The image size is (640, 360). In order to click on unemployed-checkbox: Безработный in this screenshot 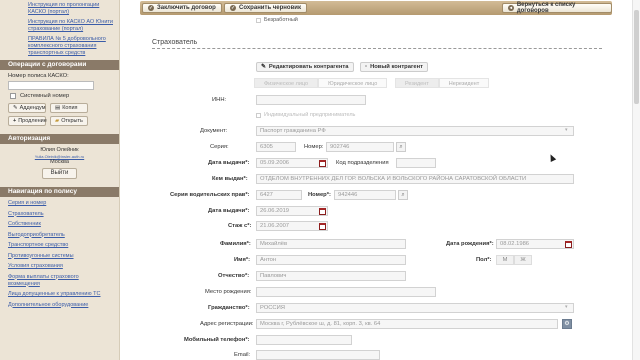, I will do `click(277, 20)`.